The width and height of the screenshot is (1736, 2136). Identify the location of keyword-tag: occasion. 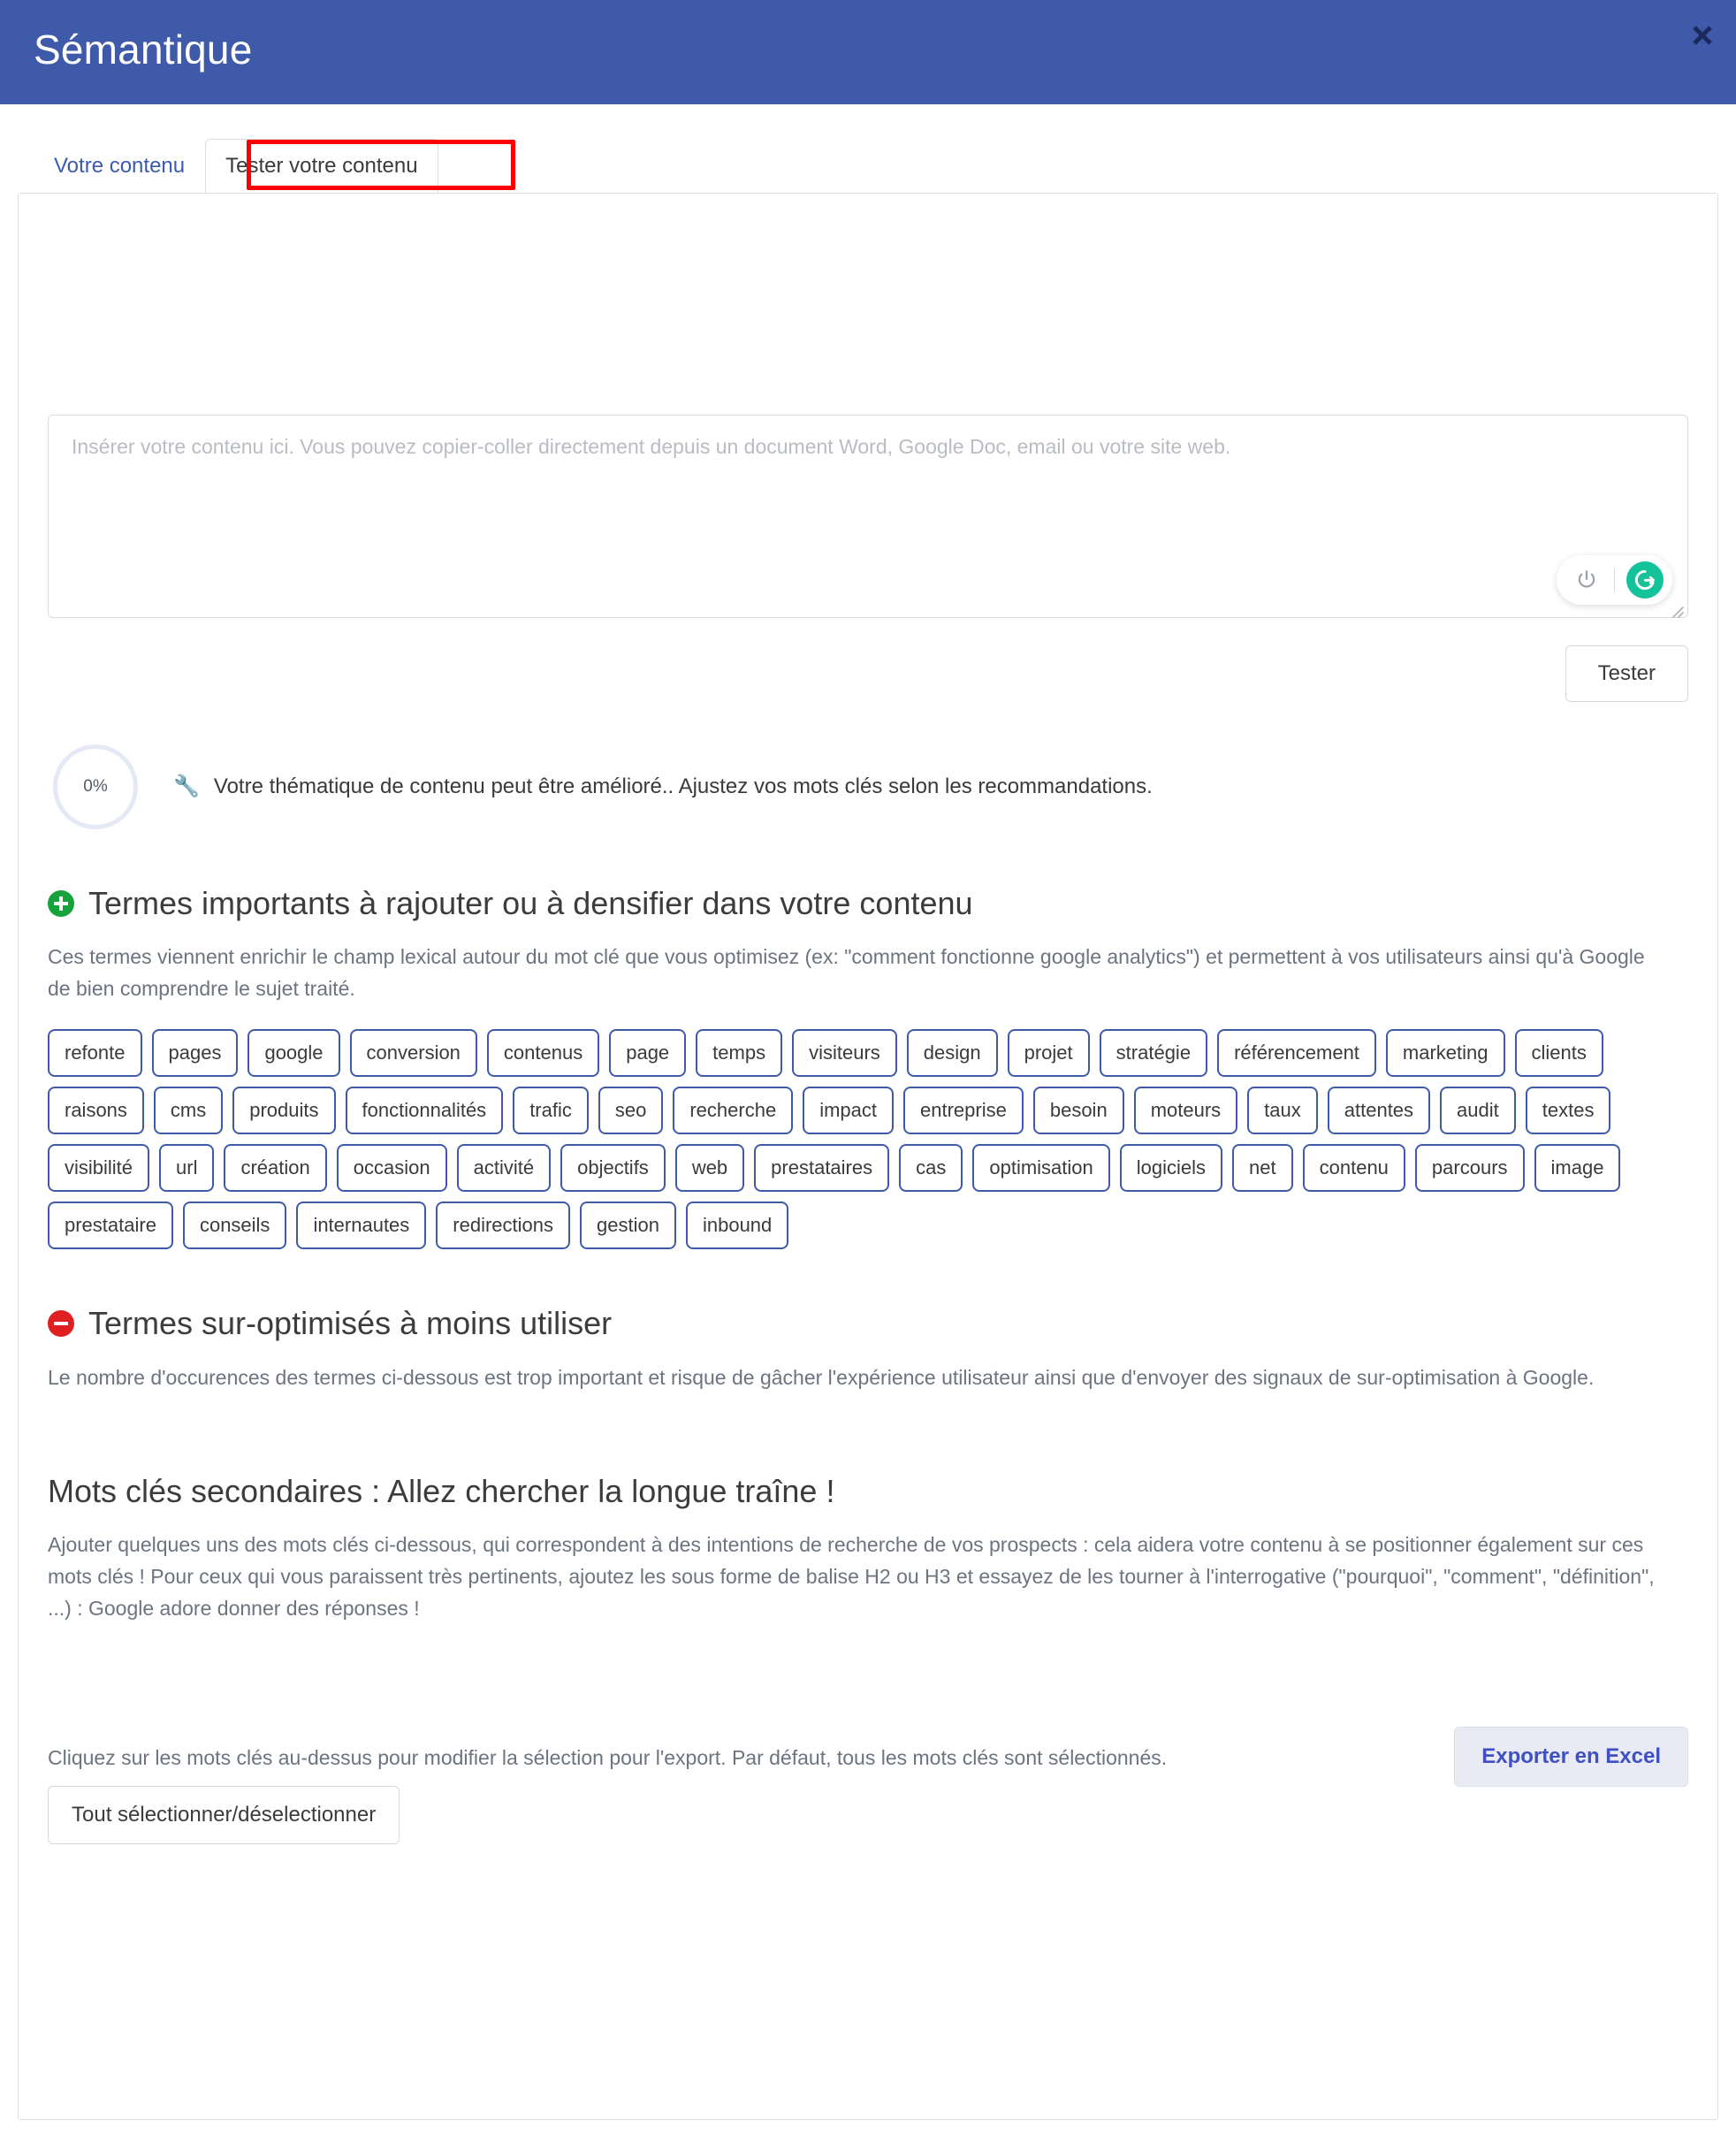
(391, 1169).